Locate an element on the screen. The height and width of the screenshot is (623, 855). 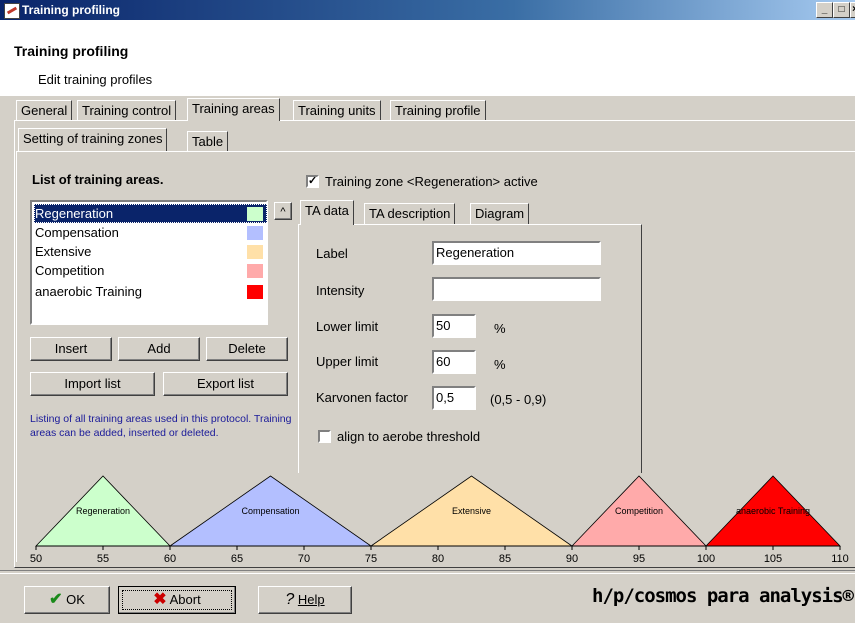
x-tick-label: 90 is located at coordinates (572, 559).